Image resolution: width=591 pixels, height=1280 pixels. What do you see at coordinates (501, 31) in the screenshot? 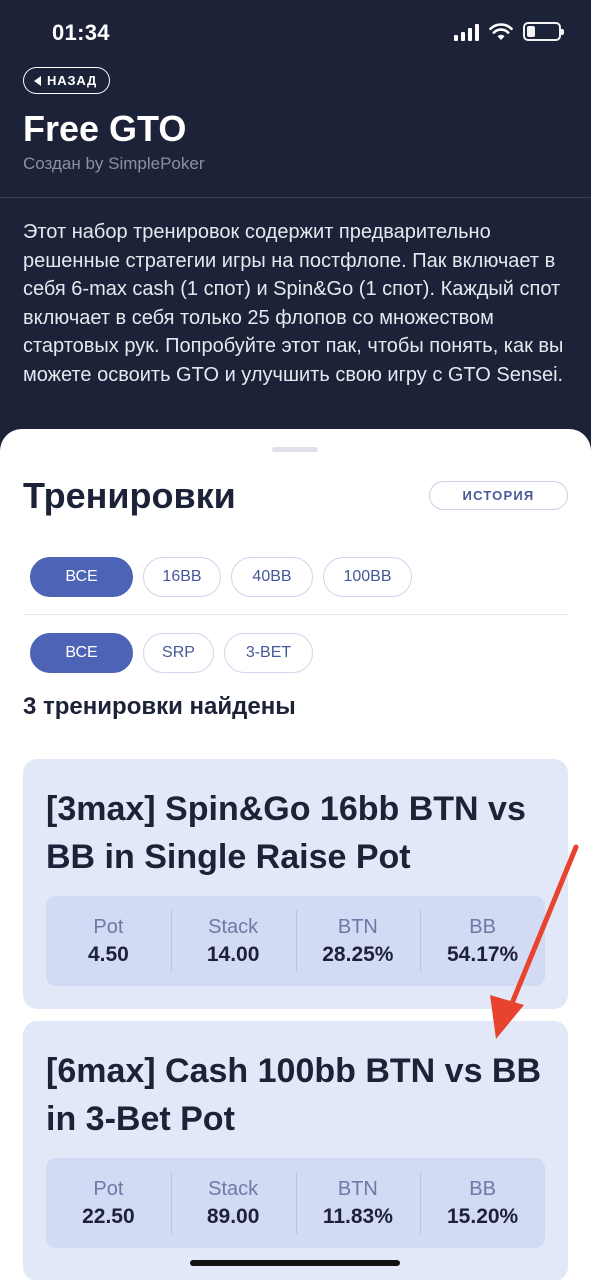
I see `wifi-icon` at bounding box center [501, 31].